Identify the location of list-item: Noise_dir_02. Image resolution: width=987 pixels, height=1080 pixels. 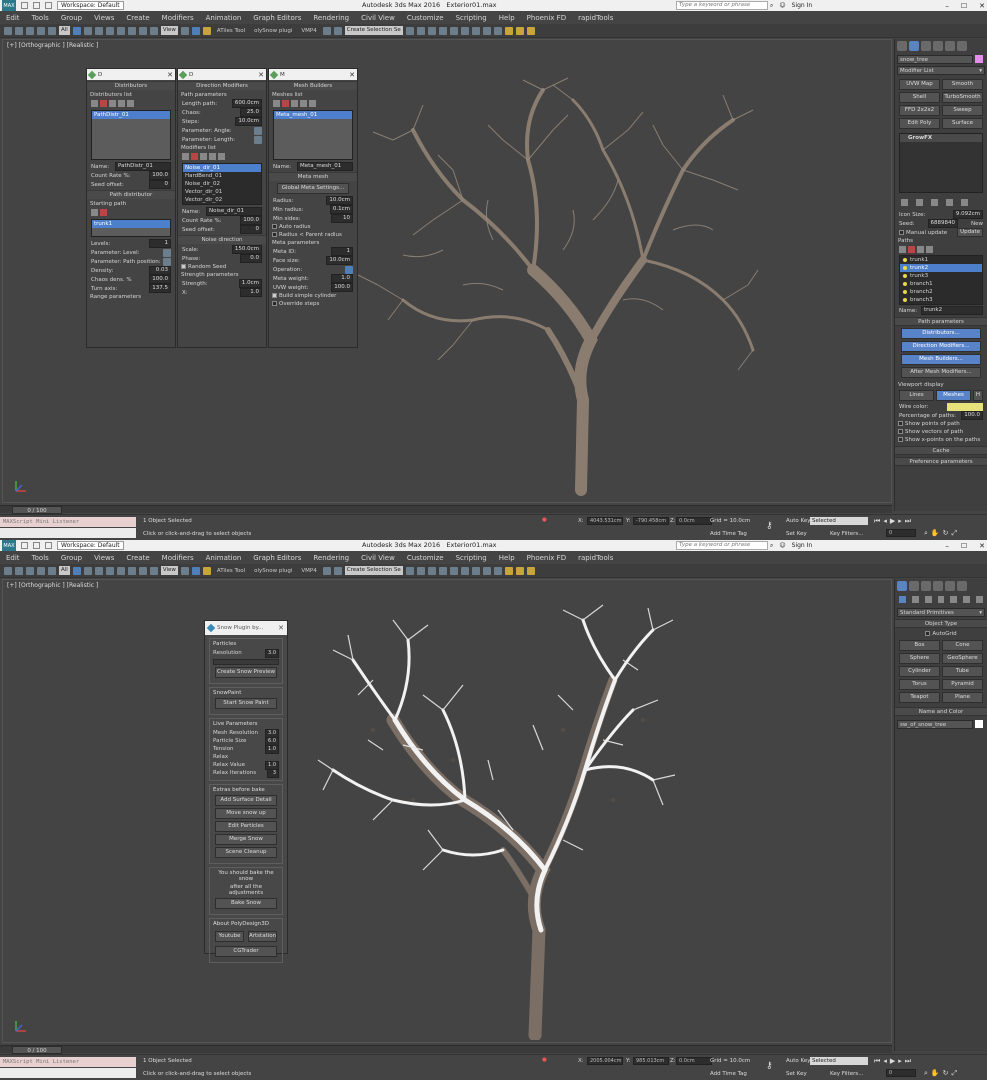
(222, 184).